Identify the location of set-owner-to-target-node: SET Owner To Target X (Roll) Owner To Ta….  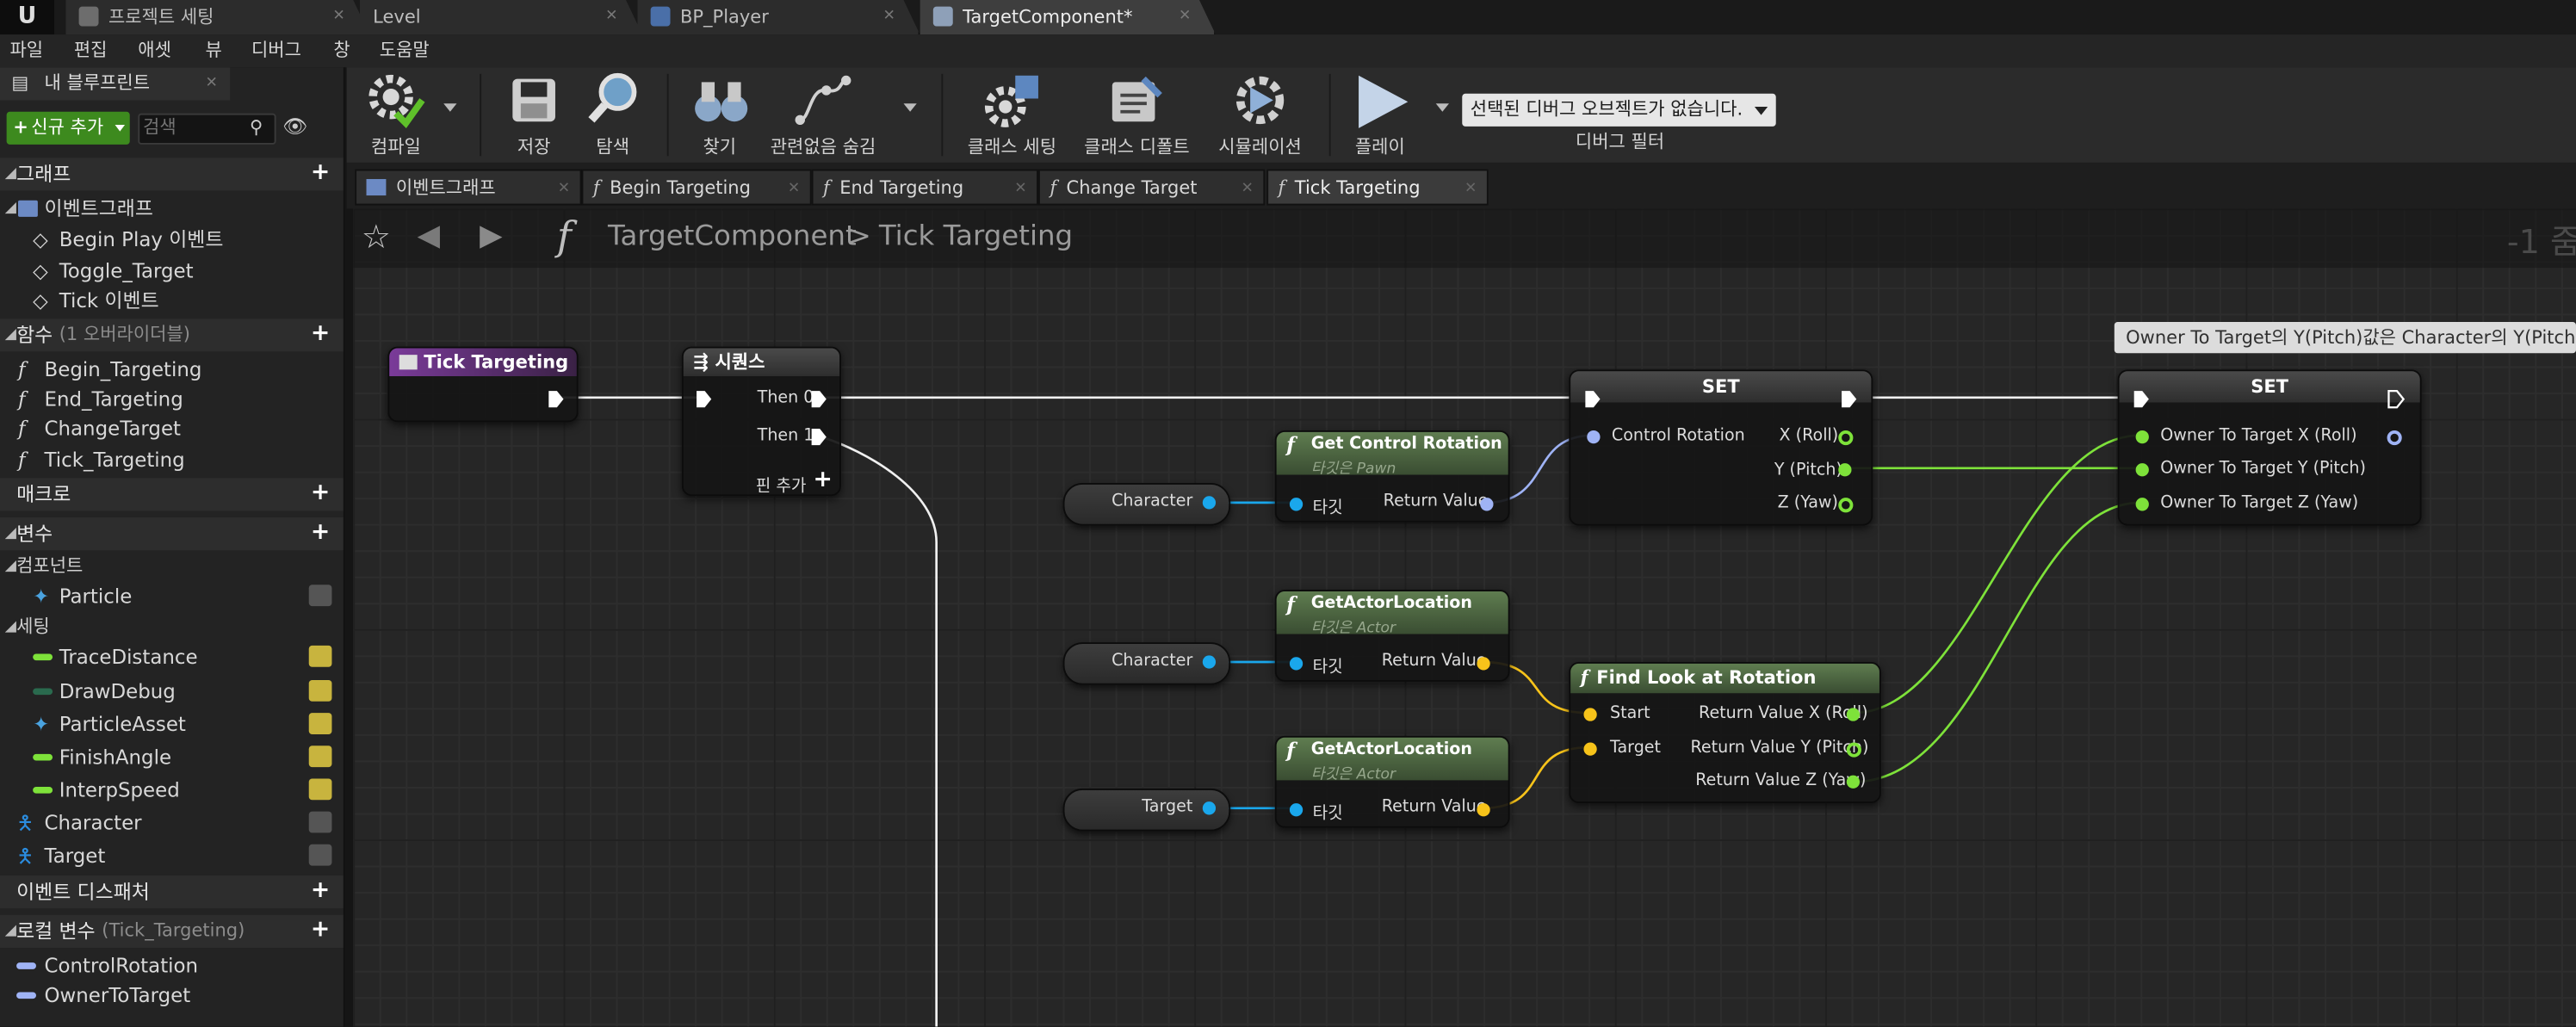
(2269, 447).